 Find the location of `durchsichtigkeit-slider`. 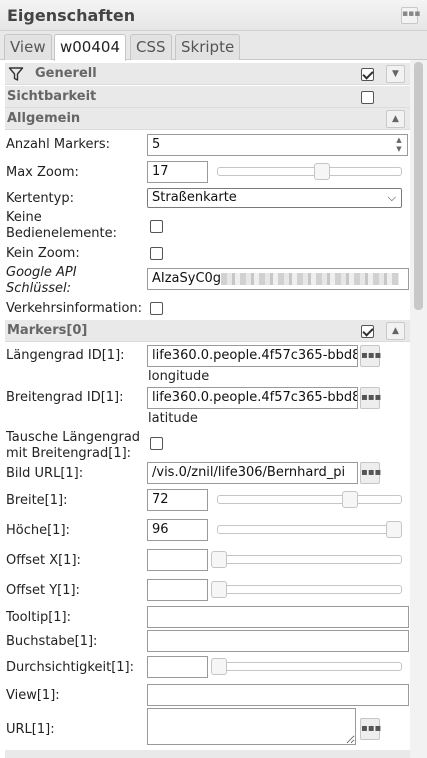

durchsichtigkeit-slider is located at coordinates (306, 666).